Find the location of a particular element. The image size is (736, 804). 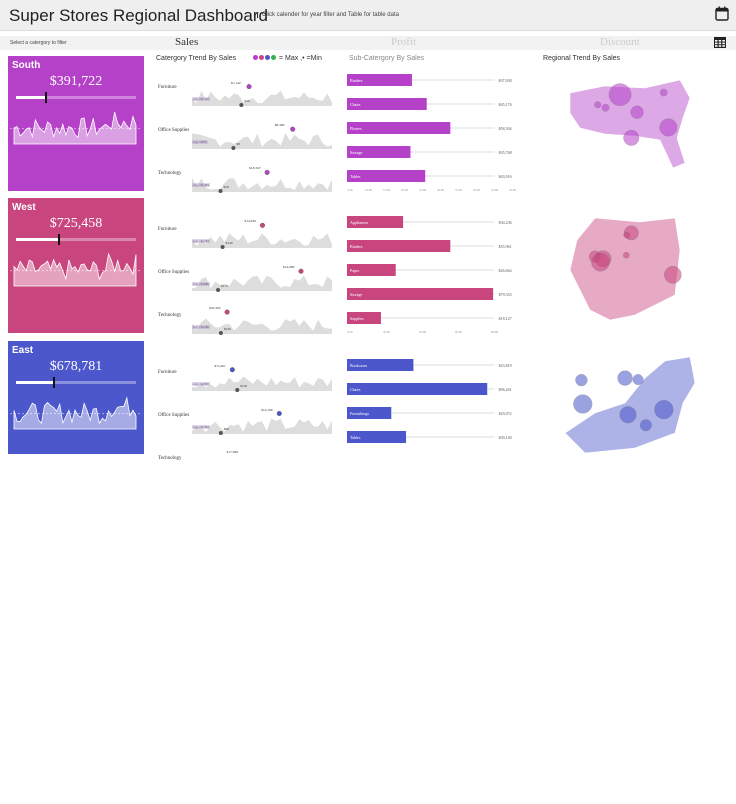

regional-column-title: Regional Trend By Sales is located at coordinates (582, 58).